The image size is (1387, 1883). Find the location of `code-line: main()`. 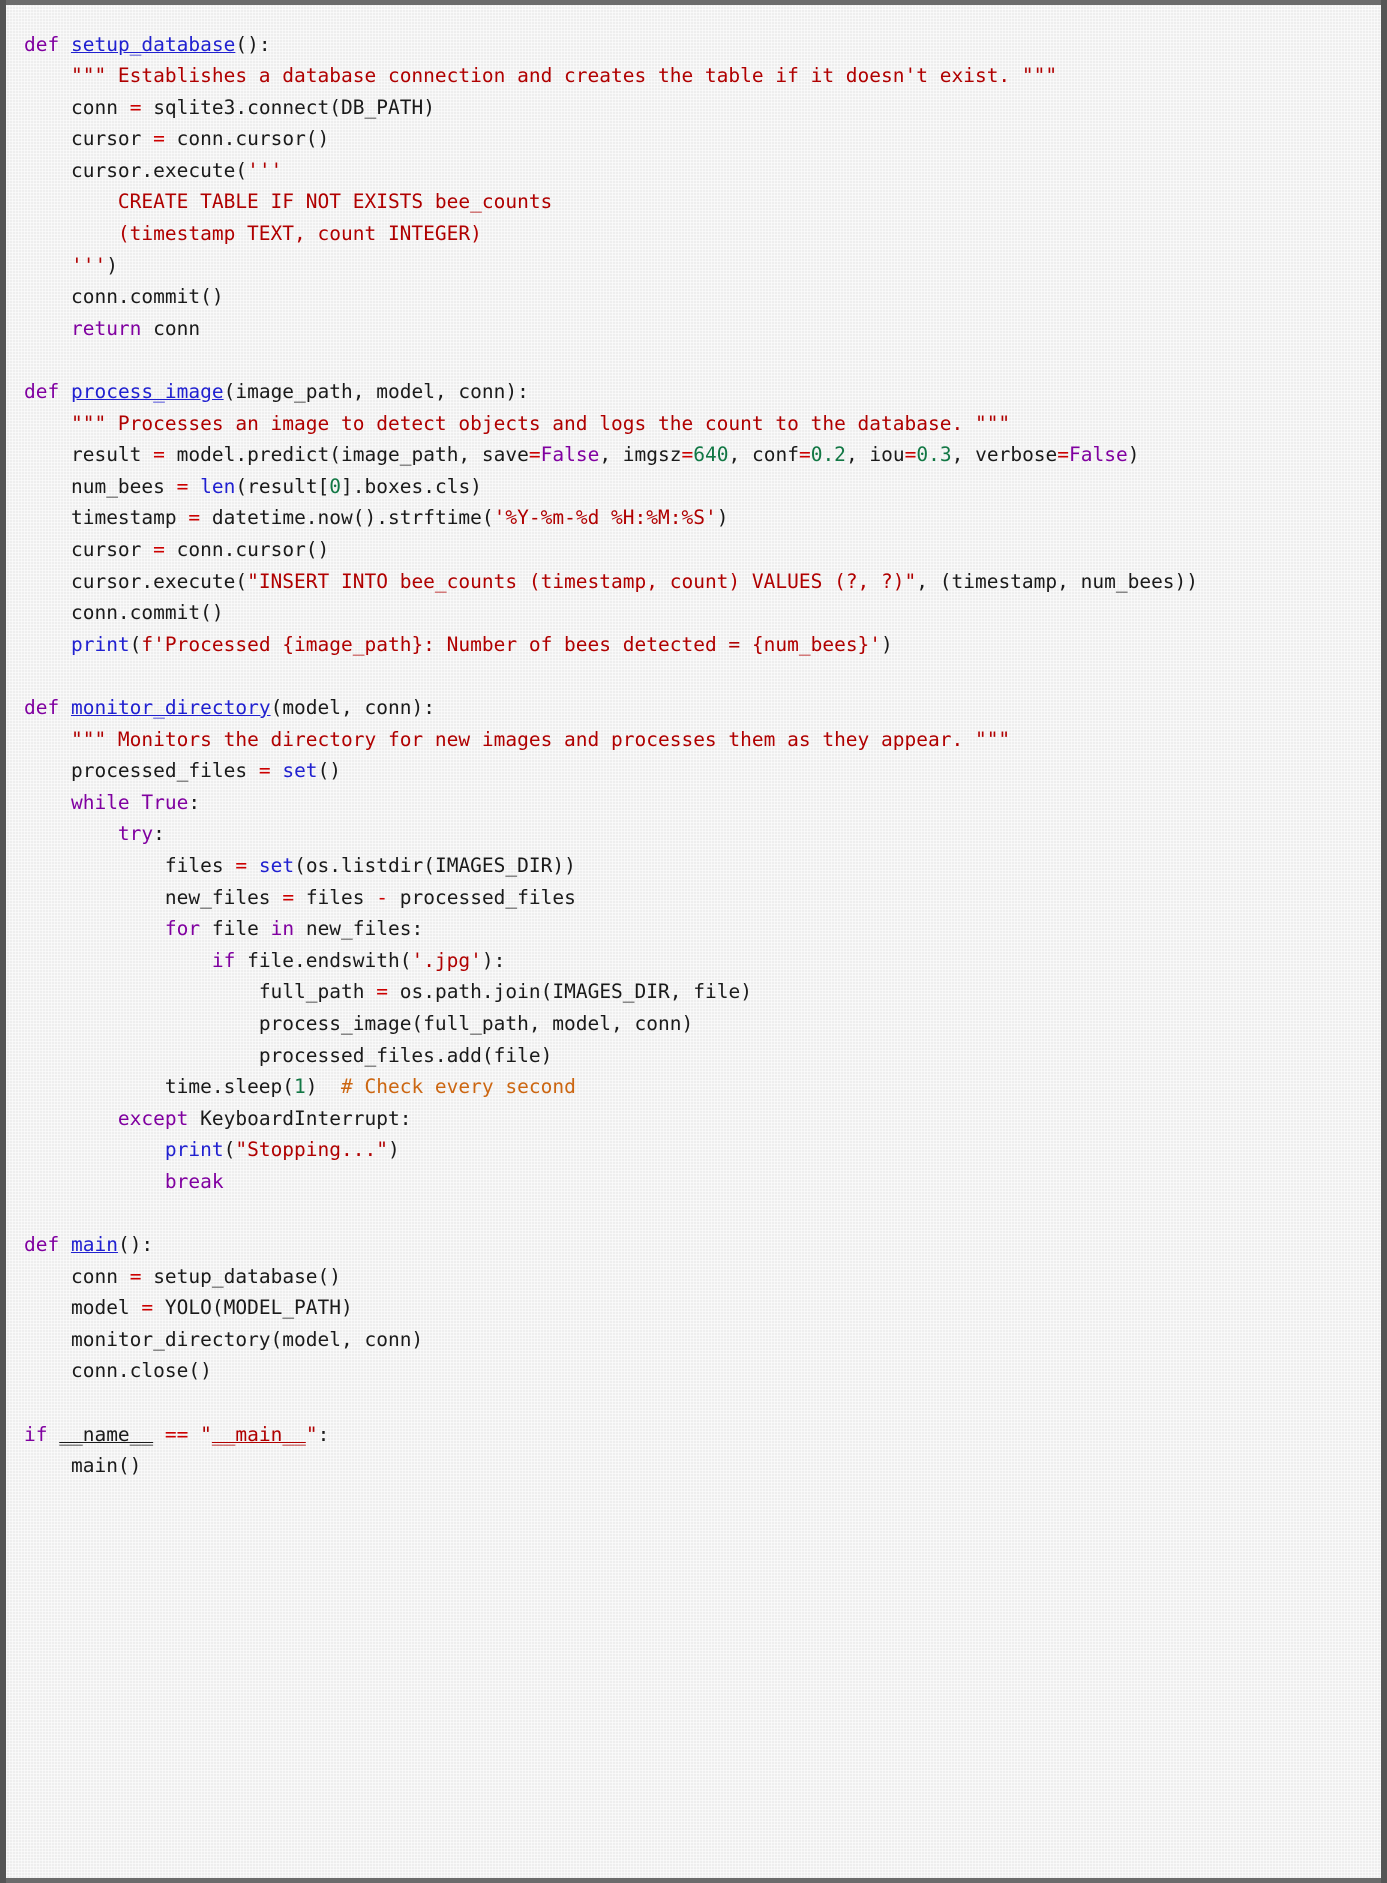

code-line: main() is located at coordinates (106, 1466).